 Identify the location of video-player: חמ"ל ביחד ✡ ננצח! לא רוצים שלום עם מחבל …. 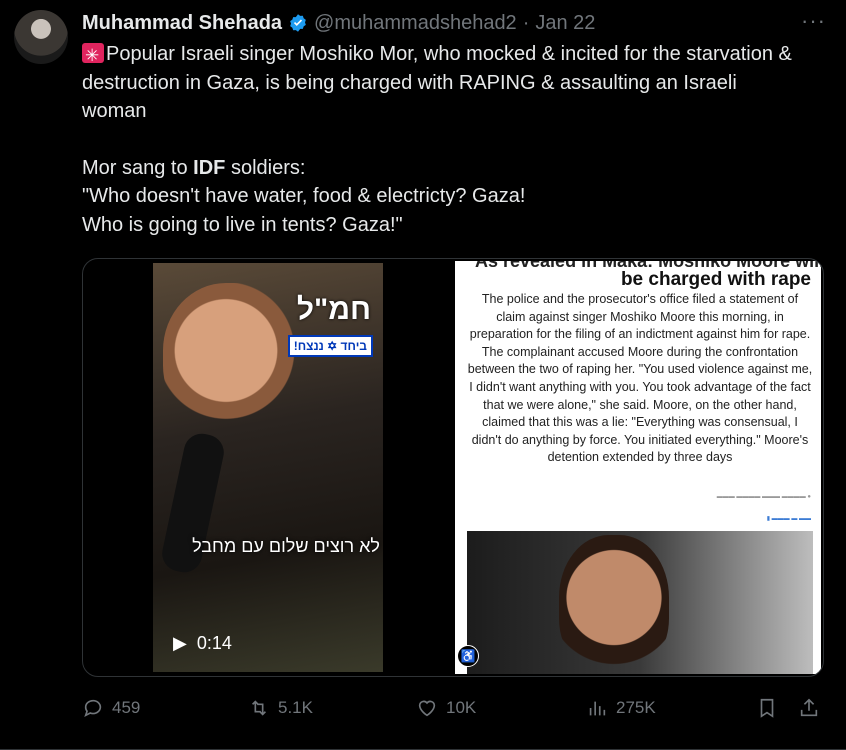
(268, 467).